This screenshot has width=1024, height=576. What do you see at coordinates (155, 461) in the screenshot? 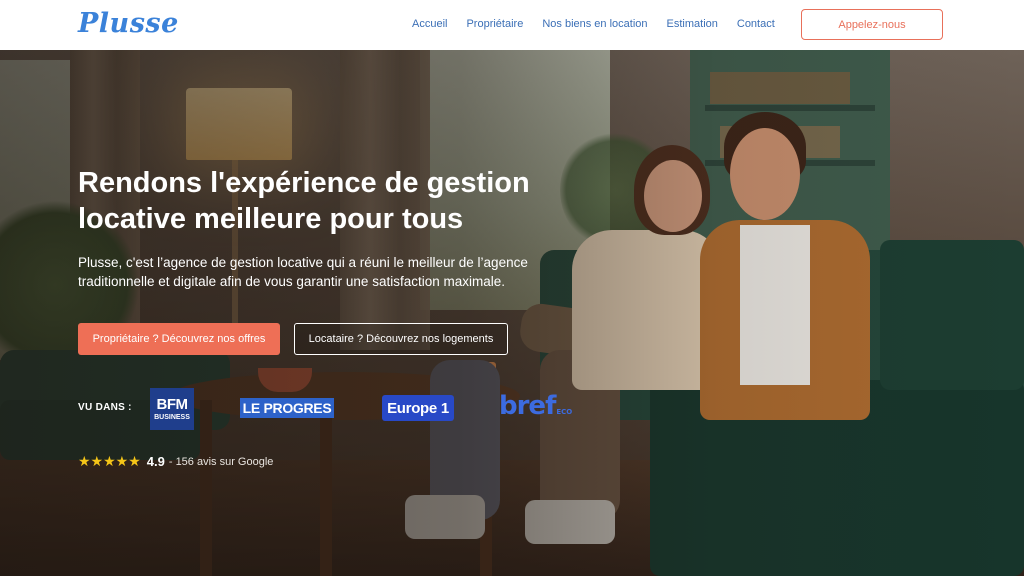
I see `rating-score: 4.9` at bounding box center [155, 461].